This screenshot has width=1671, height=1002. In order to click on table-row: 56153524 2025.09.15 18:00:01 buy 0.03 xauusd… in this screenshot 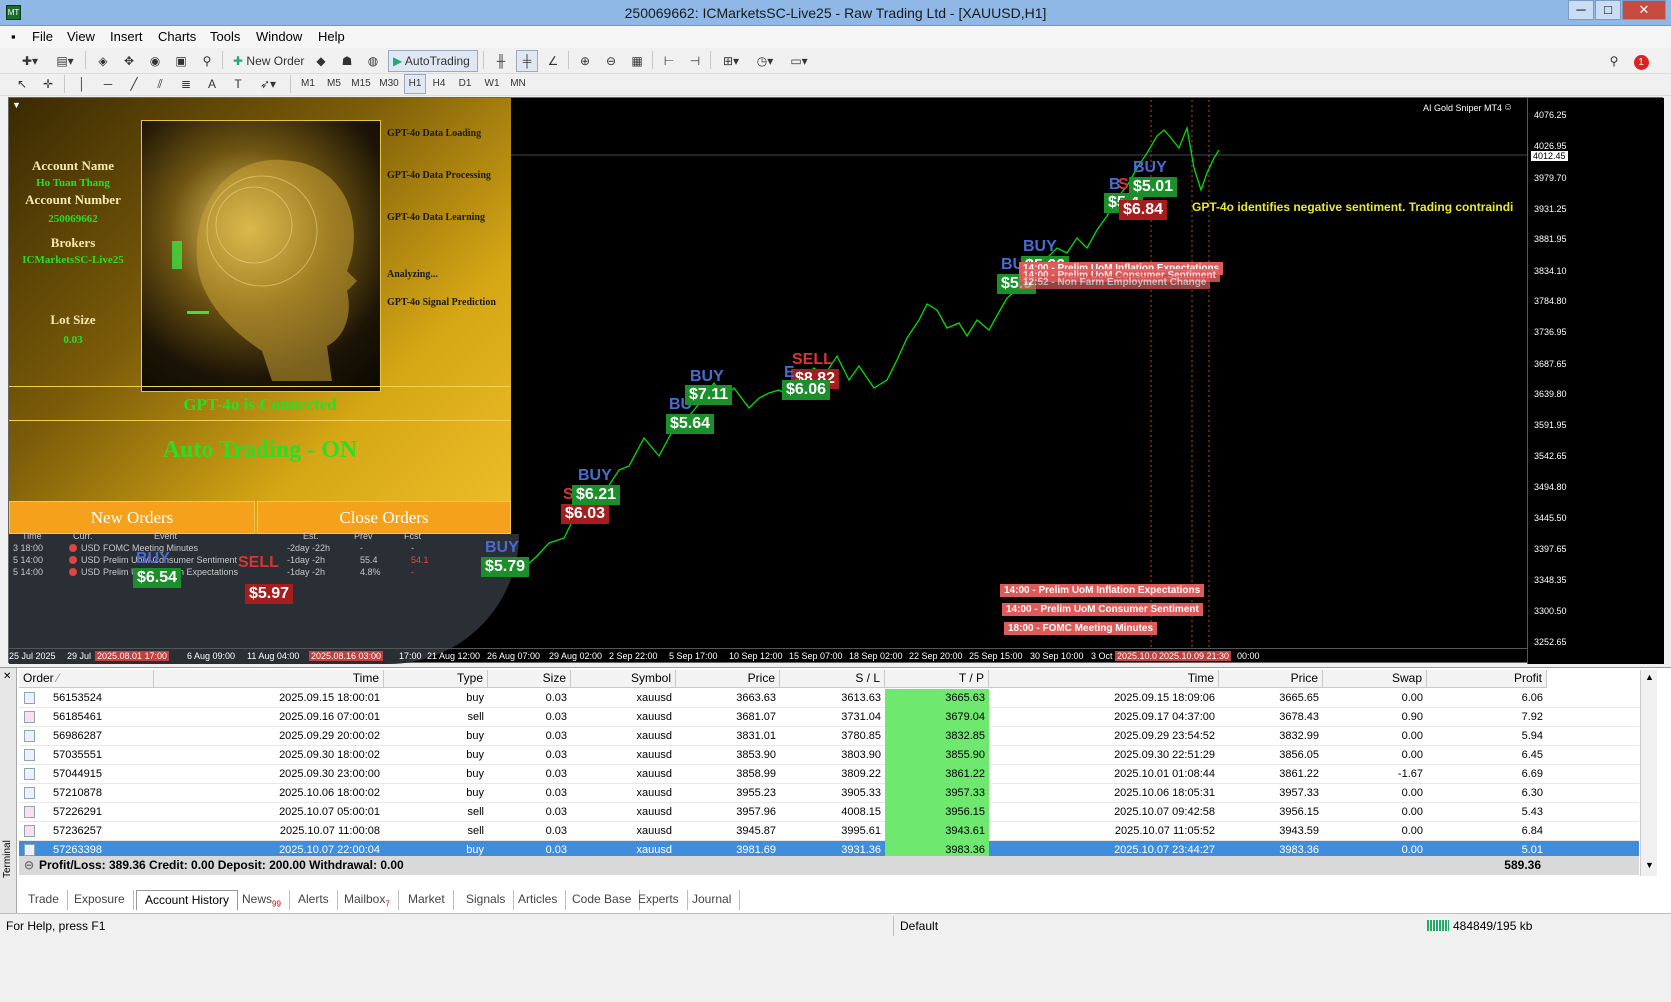, I will do `click(829, 698)`.